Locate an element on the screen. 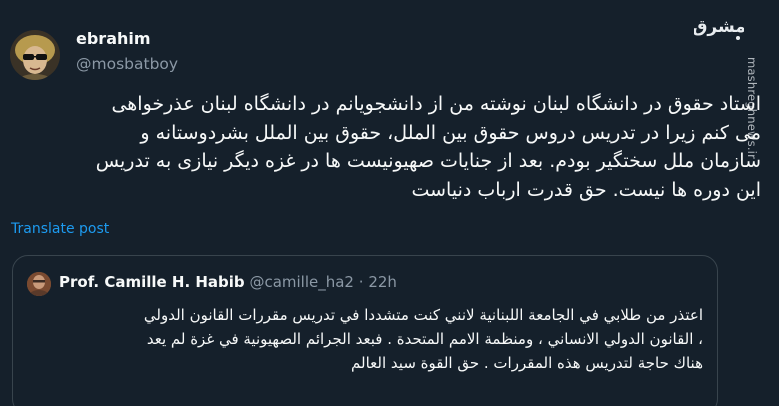 This screenshot has height=406, width=779. author-avatar is located at coordinates (35, 55).